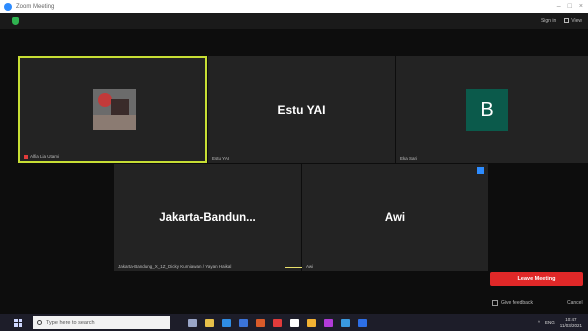  I want to click on search-icon, so click(39, 322).